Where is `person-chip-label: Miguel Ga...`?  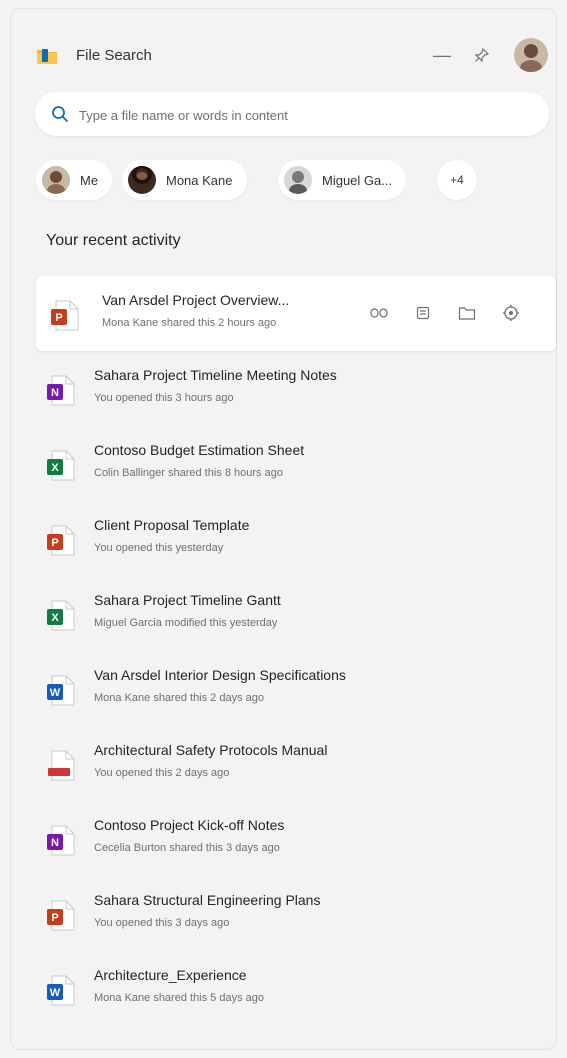
person-chip-label: Miguel Ga... is located at coordinates (357, 180).